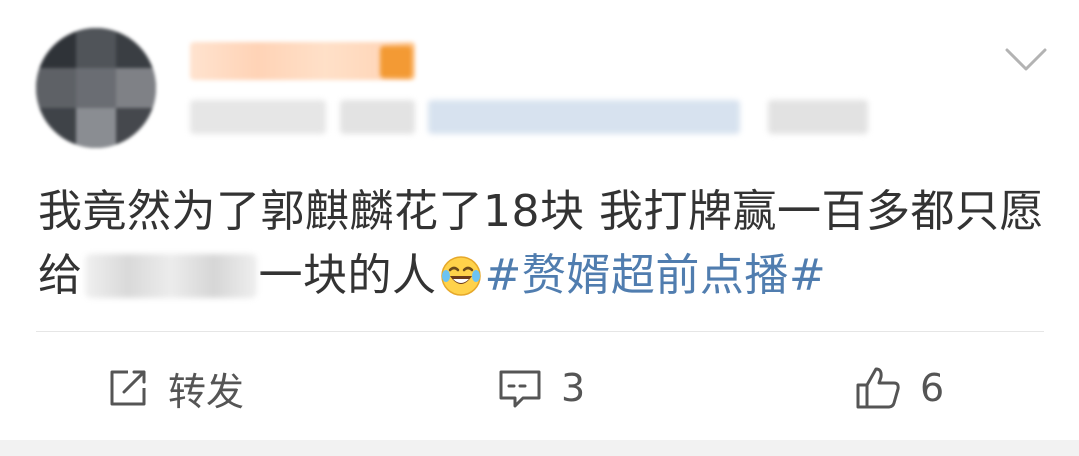 This screenshot has width=1079, height=456. Describe the element at coordinates (584, 117) in the screenshot. I see `post-source-blurred` at that location.